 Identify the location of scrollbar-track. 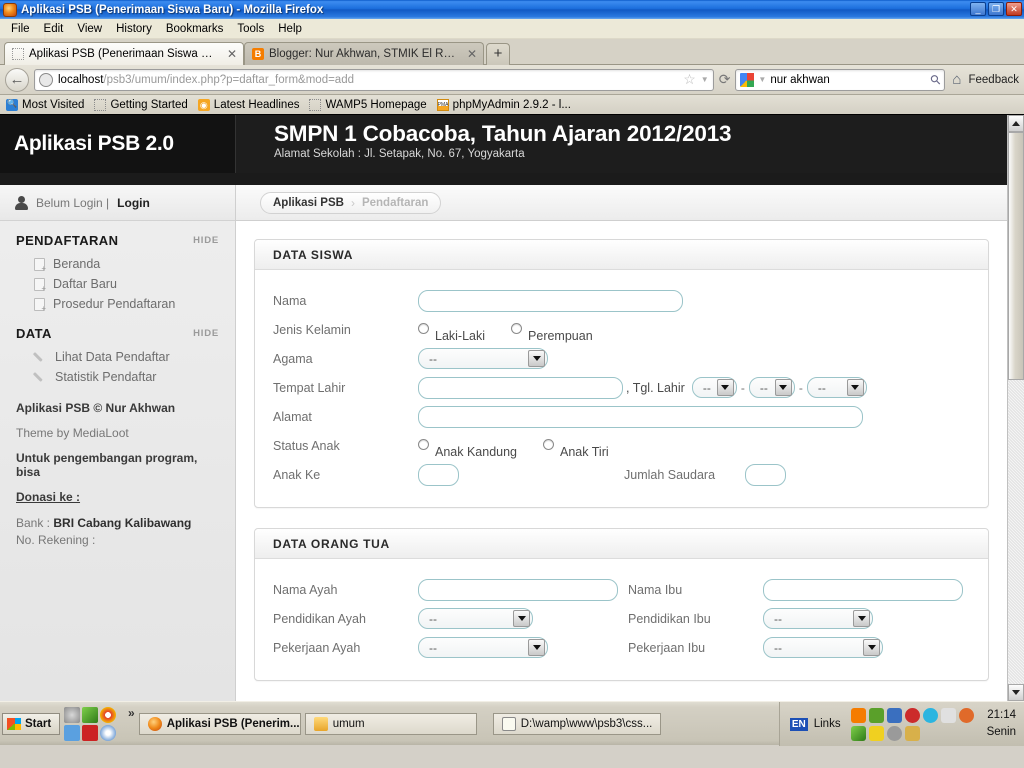
(1016, 408).